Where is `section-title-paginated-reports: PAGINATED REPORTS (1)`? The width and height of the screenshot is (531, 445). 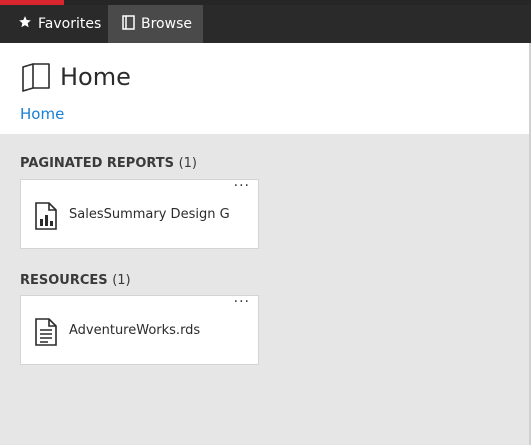
section-title-paginated-reports: PAGINATED REPORTS (1) is located at coordinates (108, 163).